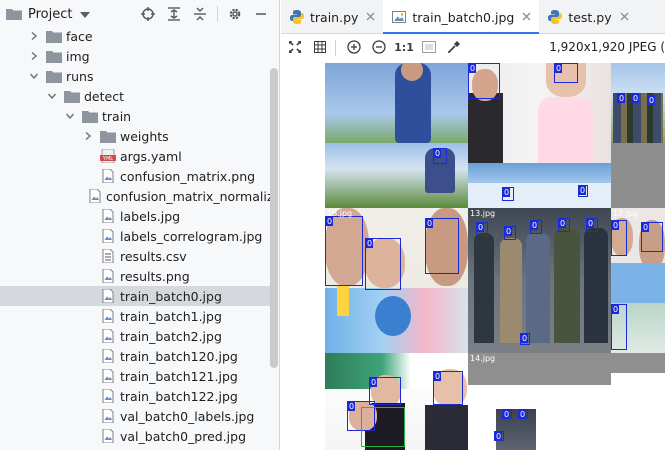 The height and width of the screenshot is (450, 665). I want to click on tree-item: results.csv, so click(136, 256).